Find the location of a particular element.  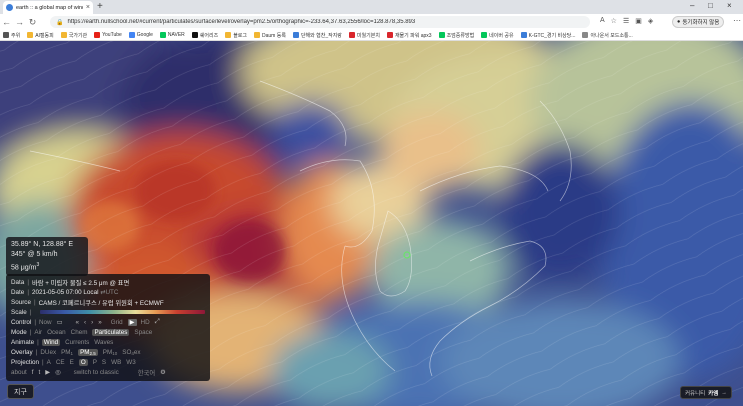

profile-button: ● 동기화하지 않음 is located at coordinates (698, 22).